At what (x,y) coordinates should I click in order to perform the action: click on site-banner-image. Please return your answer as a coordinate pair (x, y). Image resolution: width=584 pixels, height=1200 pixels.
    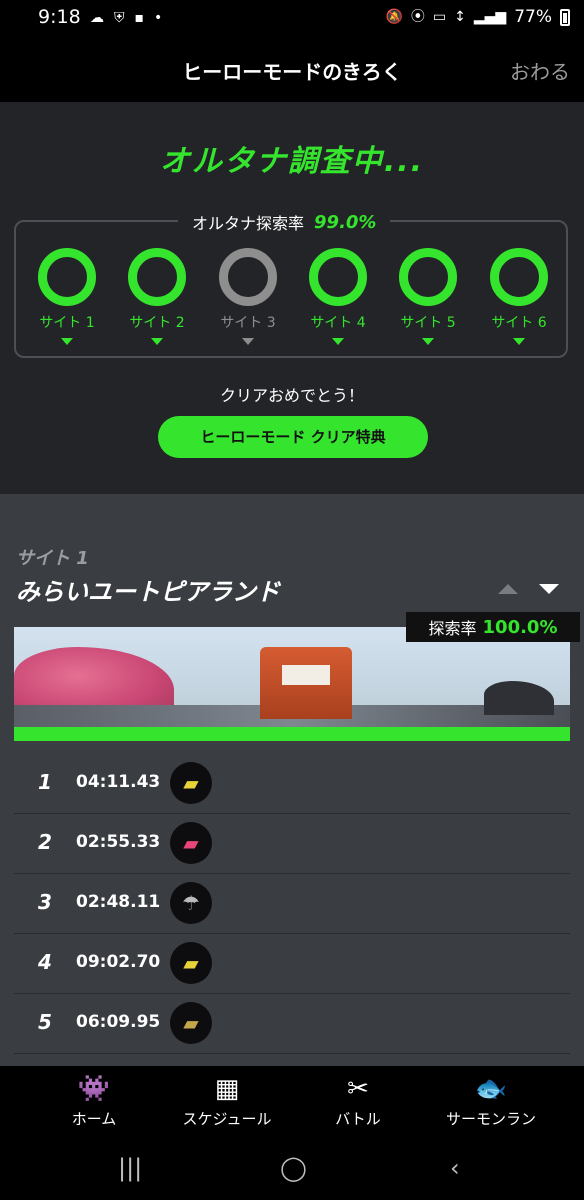
    Looking at the image, I should click on (292, 684).